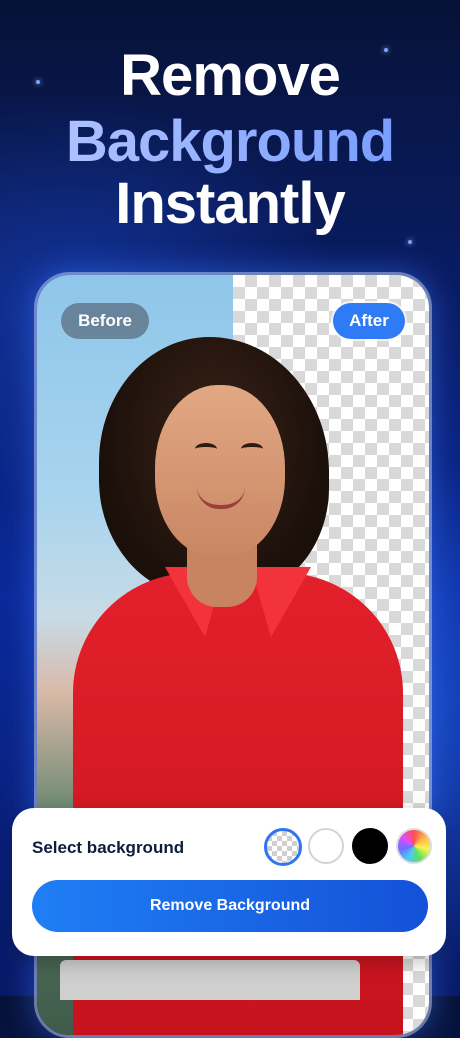 The height and width of the screenshot is (1038, 460). Describe the element at coordinates (414, 846) in the screenshot. I see `color-picker-swatch` at that location.